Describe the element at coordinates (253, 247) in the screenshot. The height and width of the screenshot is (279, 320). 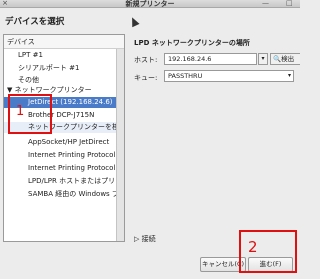
I see `annotation-number-2: 2` at that location.